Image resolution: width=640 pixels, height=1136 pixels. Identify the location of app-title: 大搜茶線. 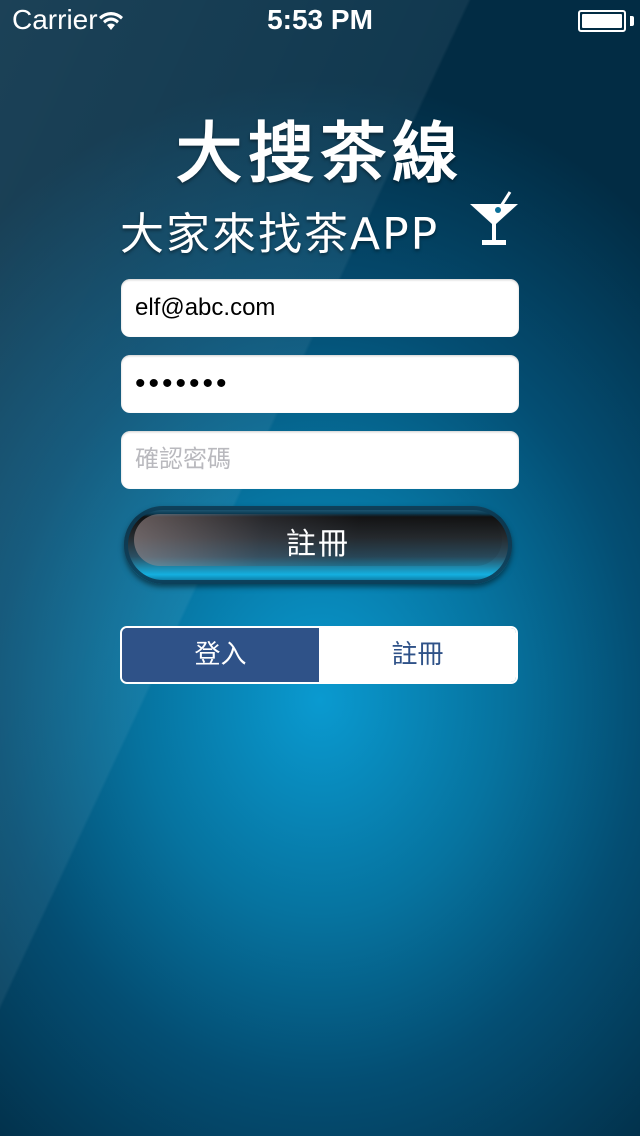
(320, 153).